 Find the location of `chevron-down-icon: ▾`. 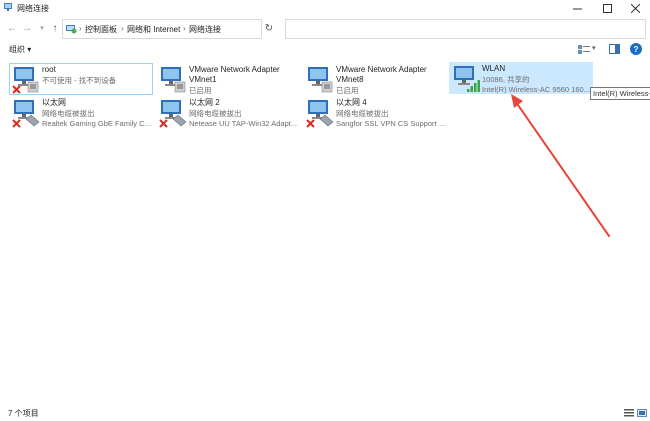

chevron-down-icon: ▾ is located at coordinates (42, 28).